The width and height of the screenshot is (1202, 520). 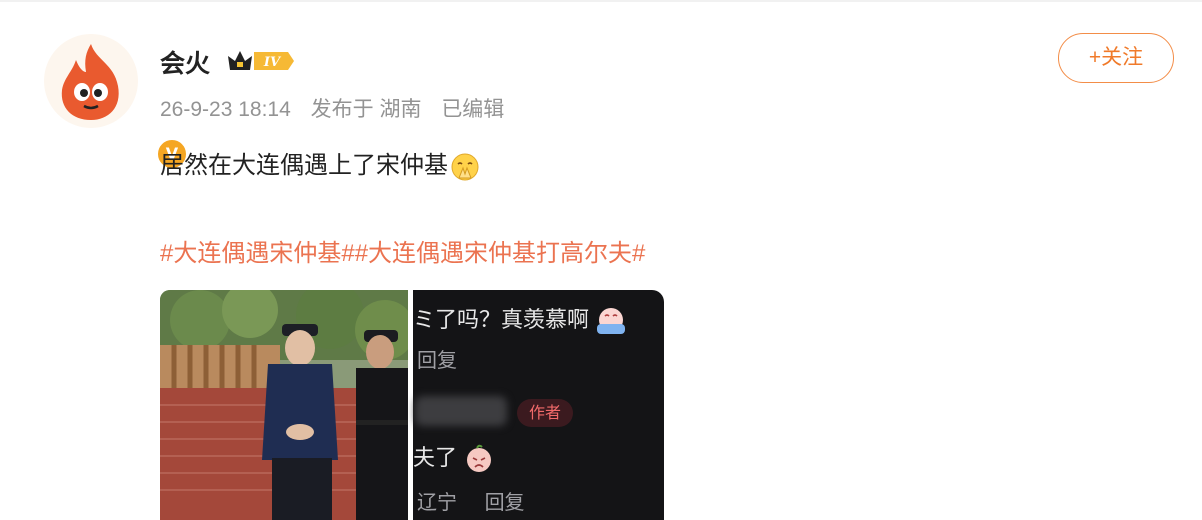 What do you see at coordinates (601, 1) in the screenshot?
I see `top-divider` at bounding box center [601, 1].